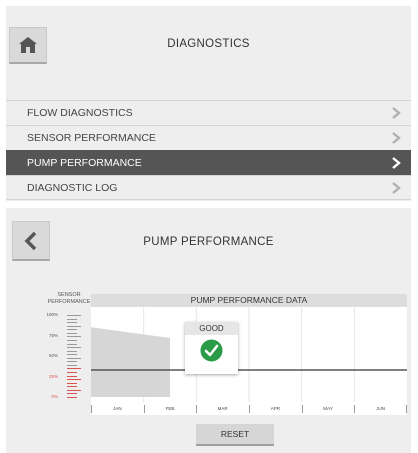 The height and width of the screenshot is (453, 418). What do you see at coordinates (53, 376) in the screenshot?
I see `y-tick-label: 25%` at bounding box center [53, 376].